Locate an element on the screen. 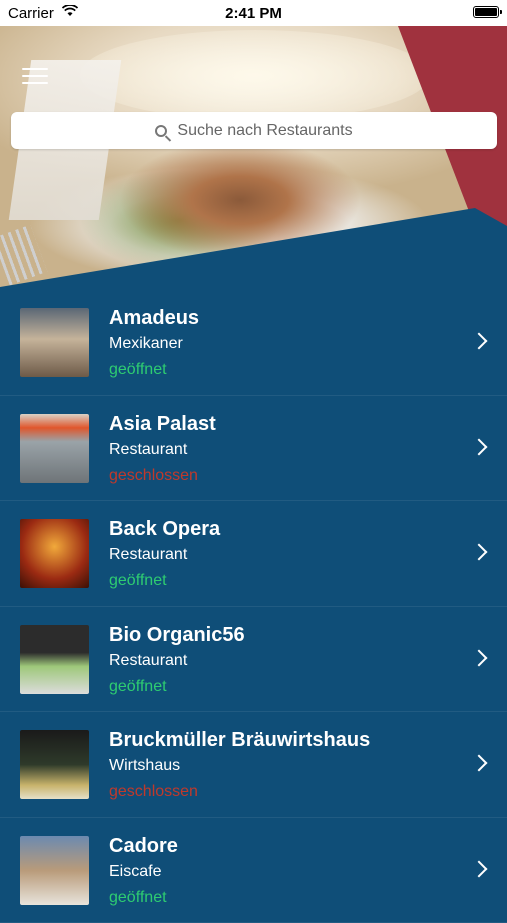 The width and height of the screenshot is (507, 923). restaurant-name: Asia Palast is located at coordinates (162, 424).